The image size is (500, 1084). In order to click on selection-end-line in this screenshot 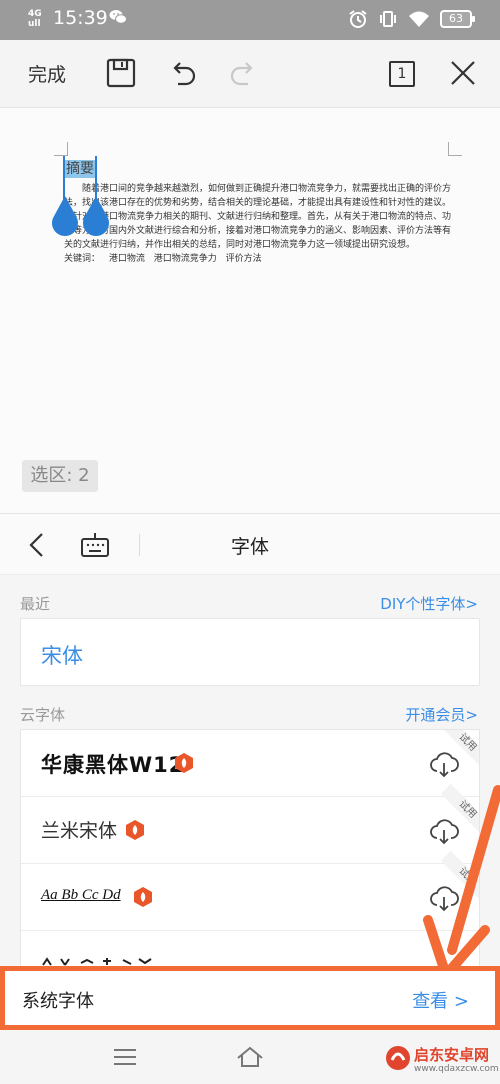, I will do `click(96, 178)`.